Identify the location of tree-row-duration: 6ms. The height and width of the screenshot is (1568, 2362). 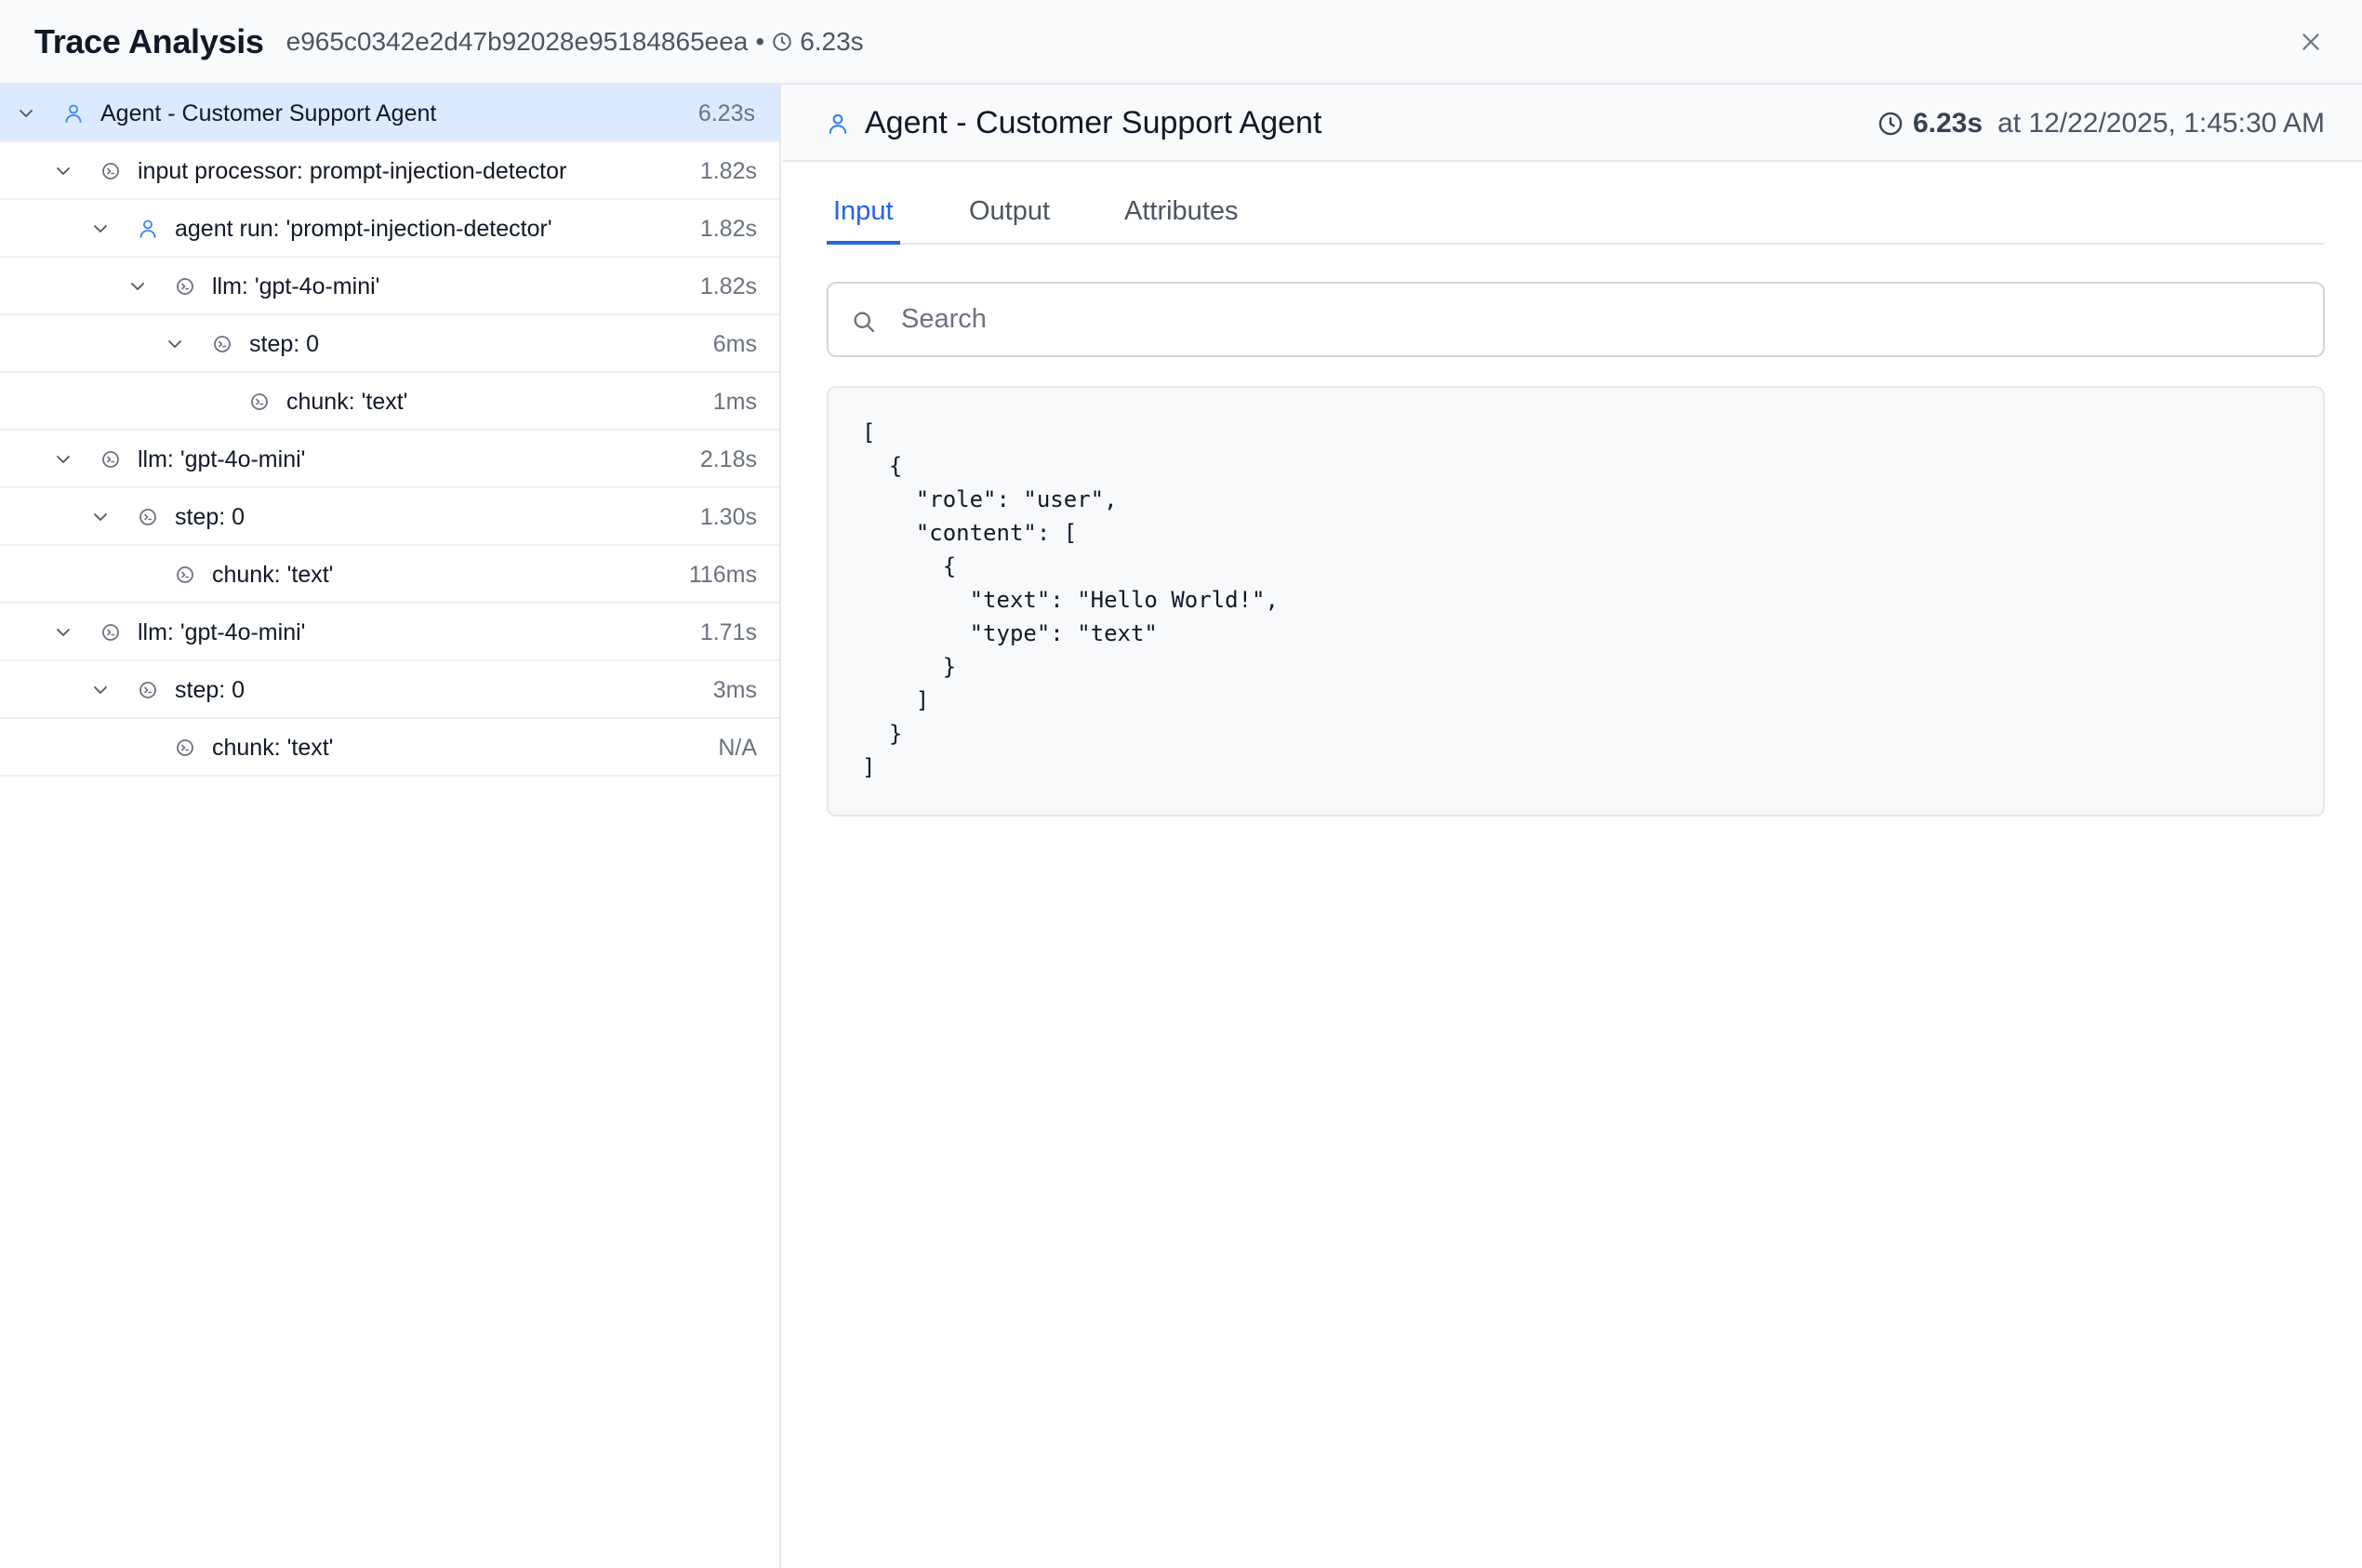
(734, 344).